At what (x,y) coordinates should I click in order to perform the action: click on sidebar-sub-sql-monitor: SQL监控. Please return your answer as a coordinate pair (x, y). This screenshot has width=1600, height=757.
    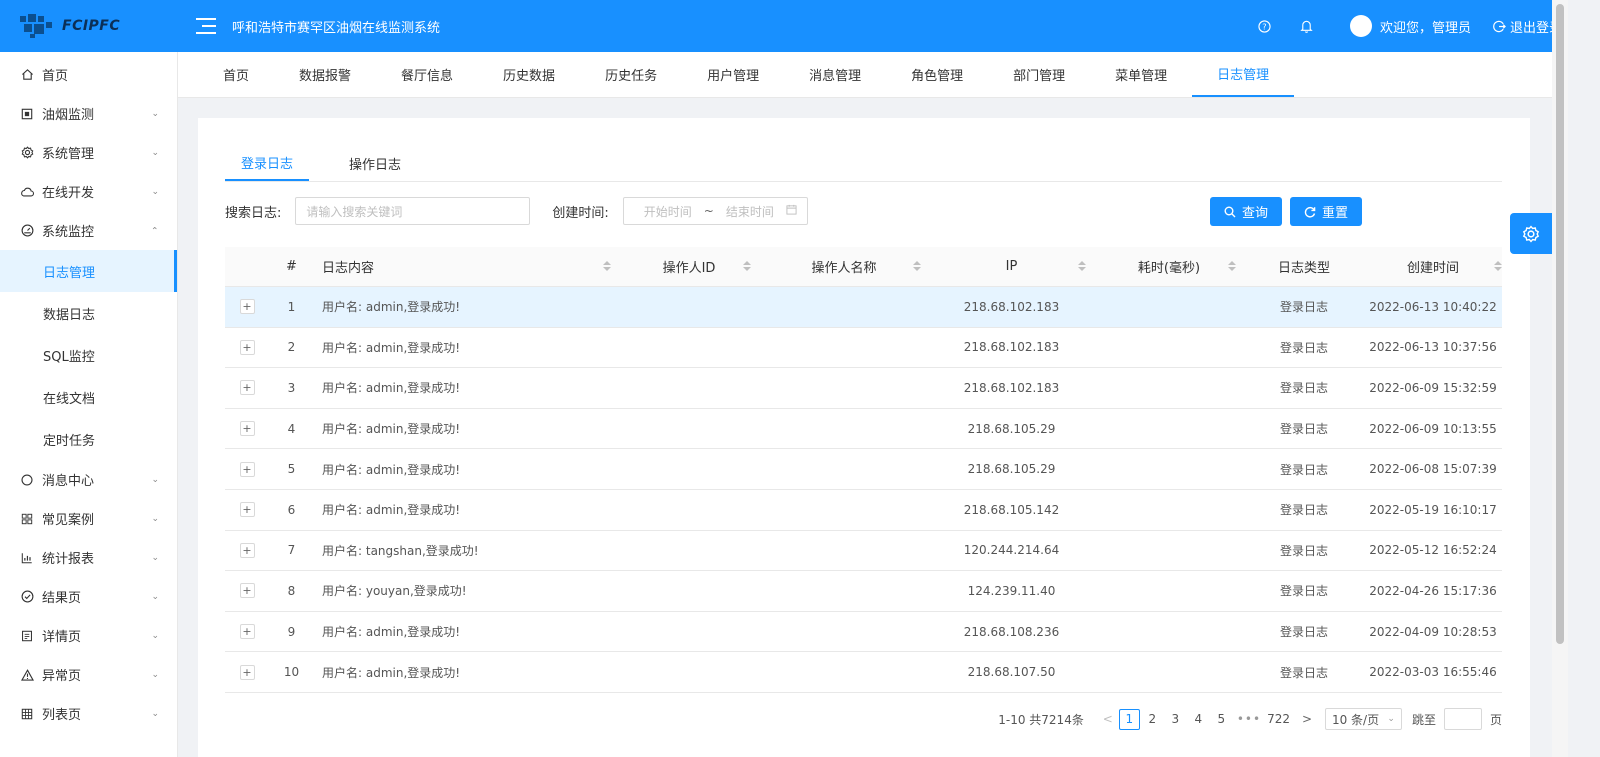
    Looking at the image, I should click on (88, 355).